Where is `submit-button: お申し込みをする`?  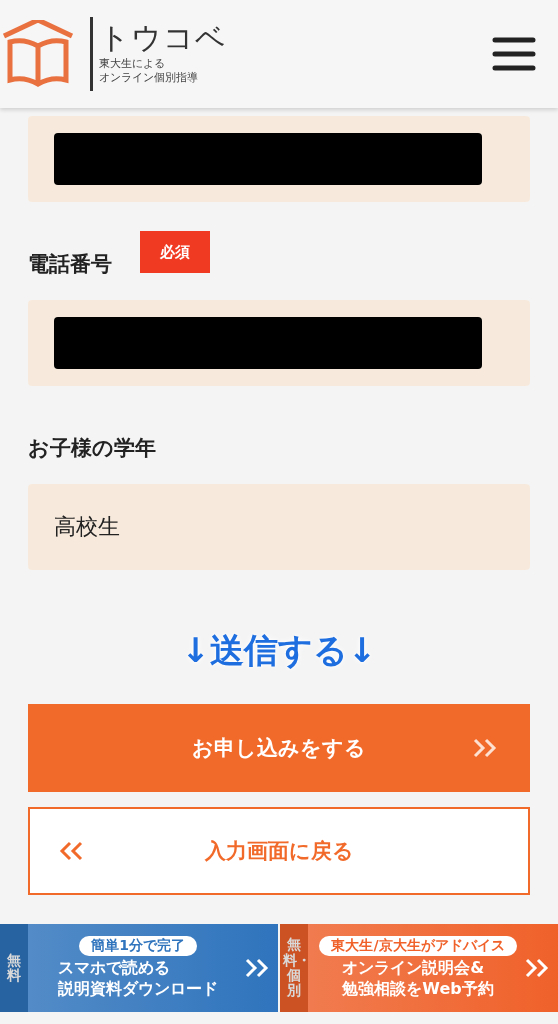
submit-button: お申し込みをする is located at coordinates (279, 748).